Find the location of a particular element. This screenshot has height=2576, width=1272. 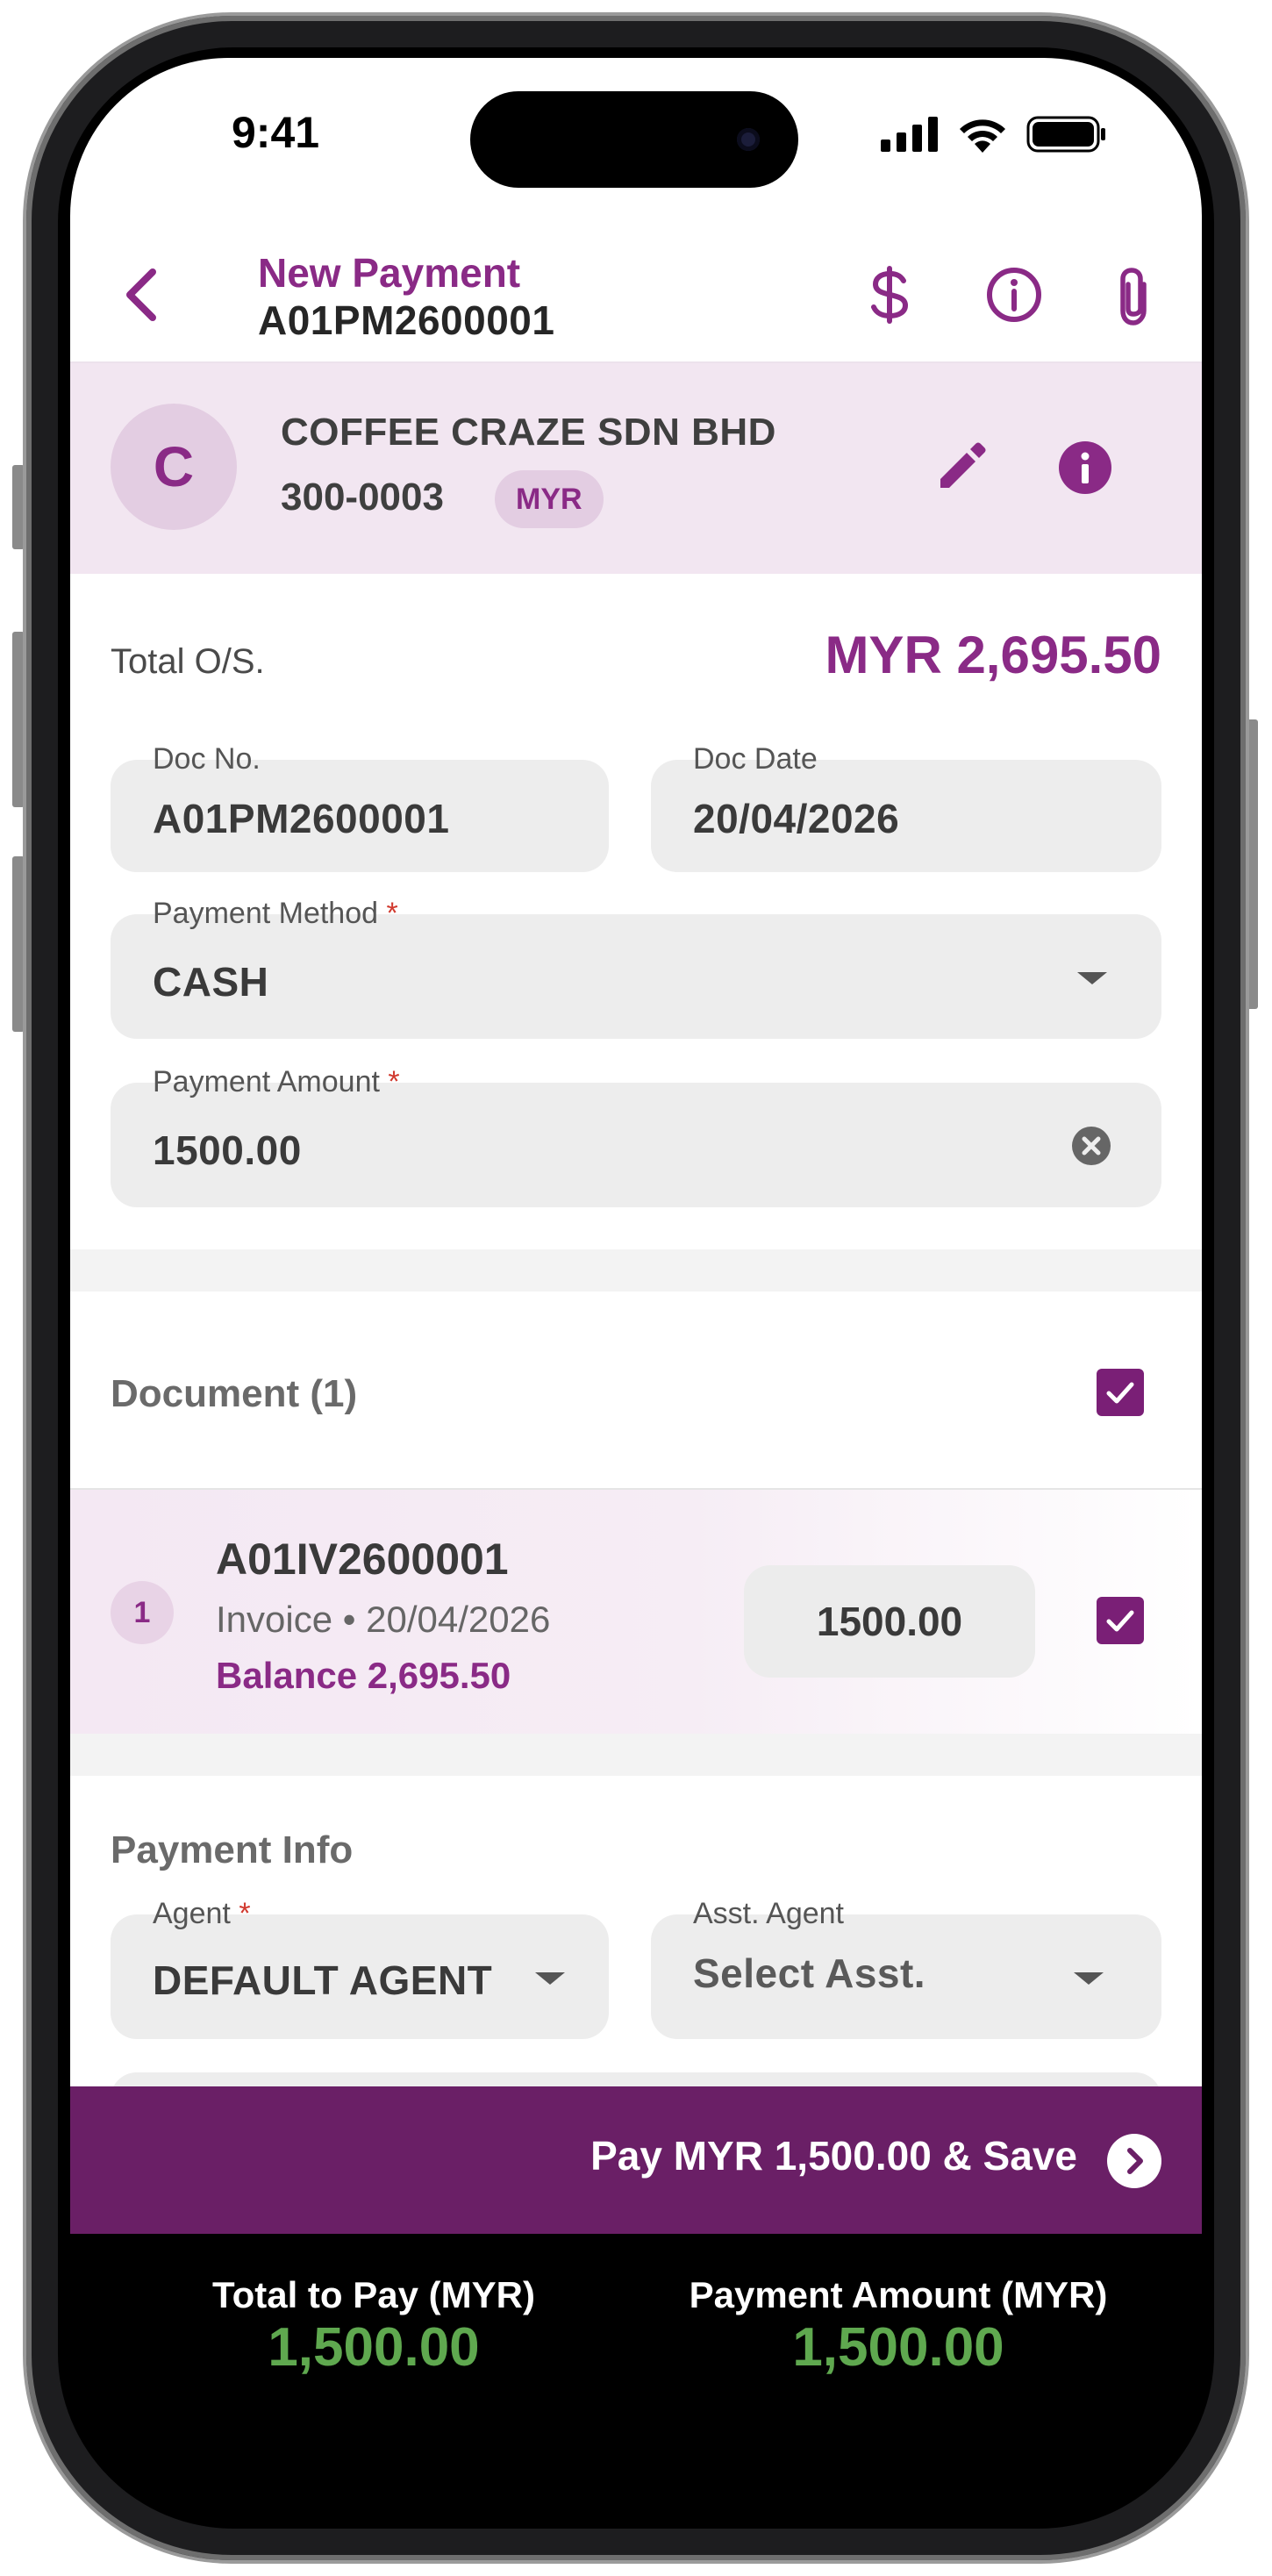

battery-icon is located at coordinates (1065, 134).